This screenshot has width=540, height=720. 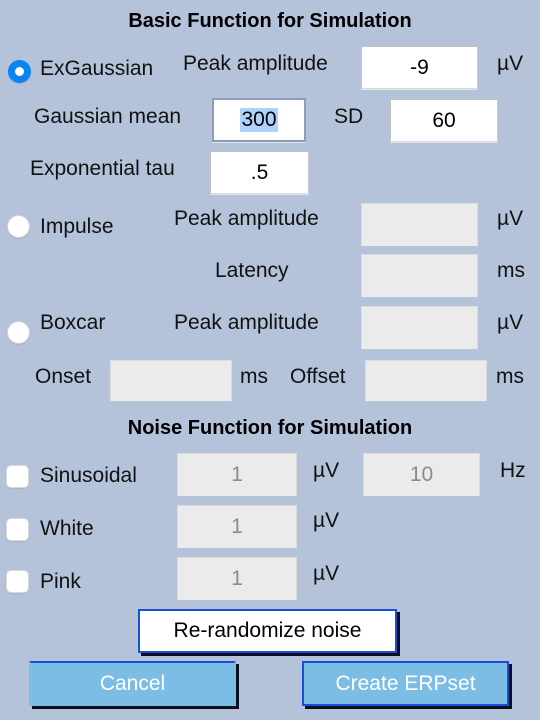 What do you see at coordinates (102, 168) in the screenshot?
I see `label-exponential-tau: Exponential tau` at bounding box center [102, 168].